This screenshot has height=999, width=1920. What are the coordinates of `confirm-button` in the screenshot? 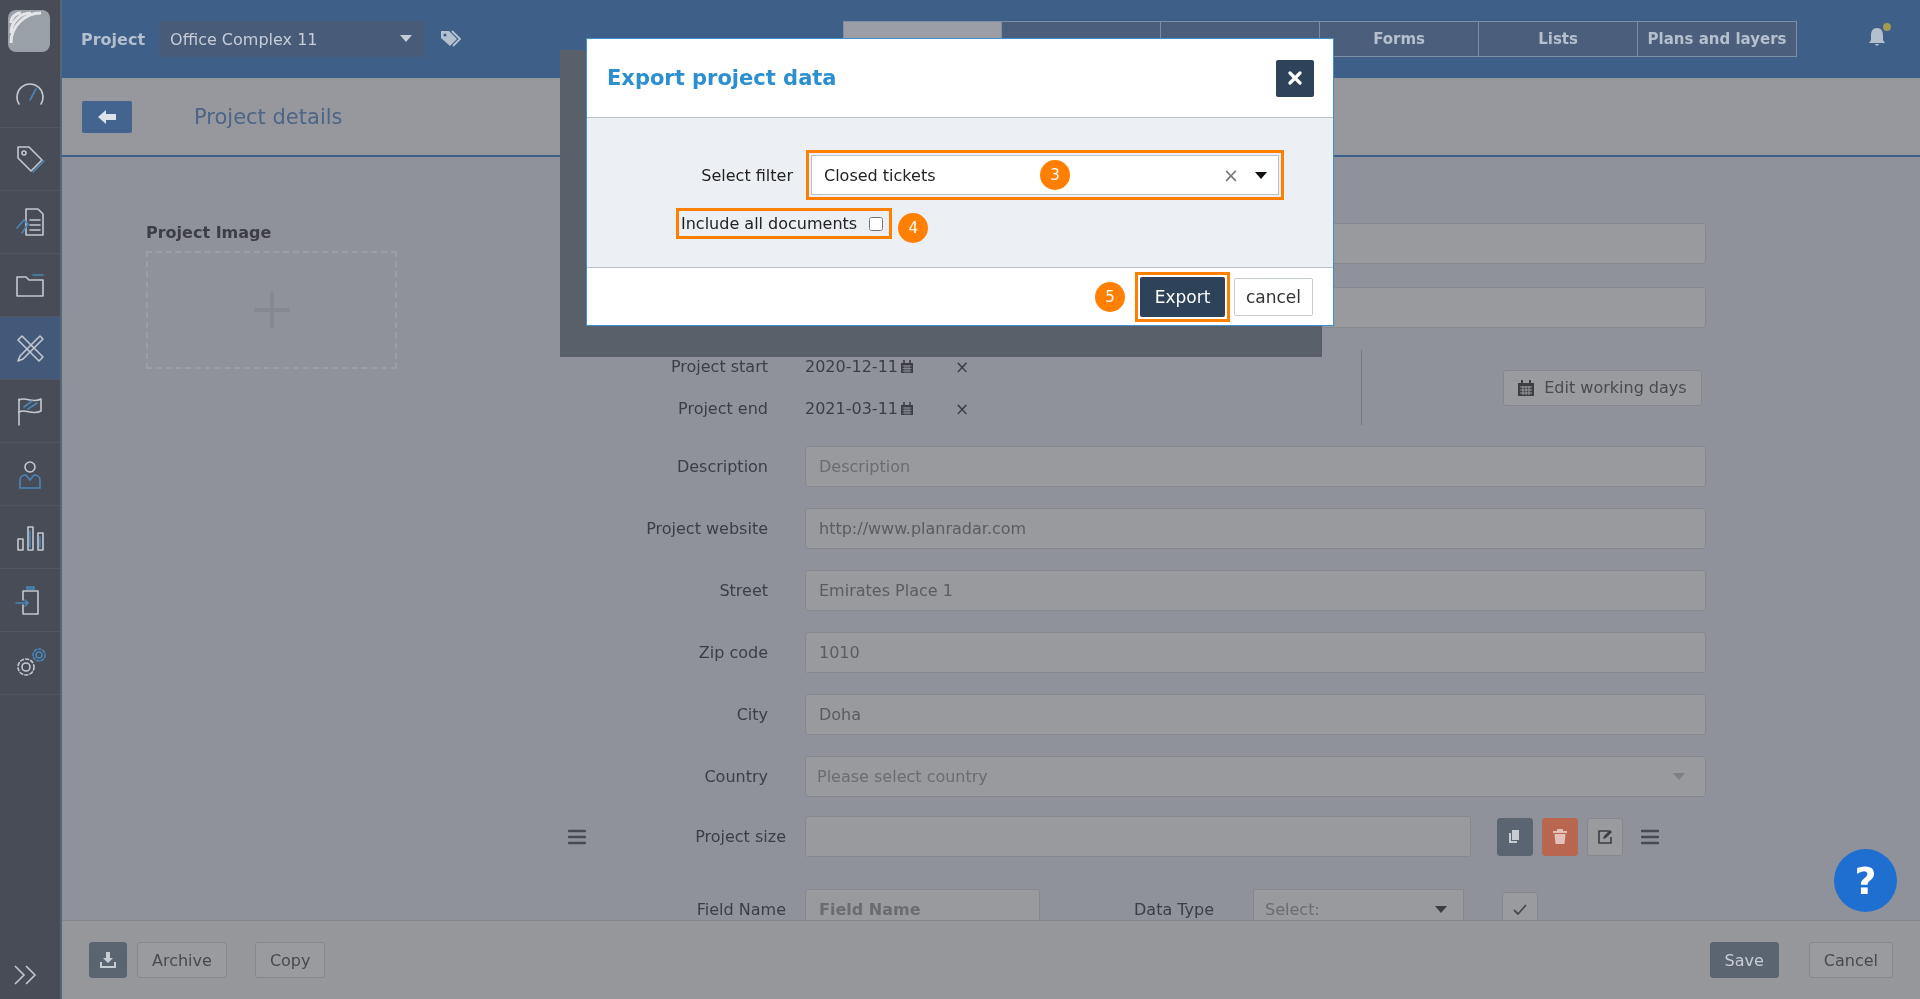 It's located at (1520, 905).